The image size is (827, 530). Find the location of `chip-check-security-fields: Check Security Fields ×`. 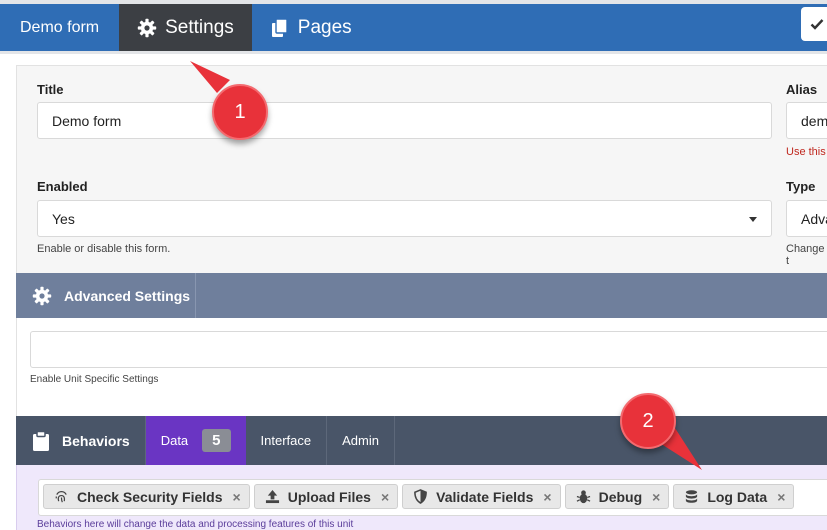

chip-check-security-fields: Check Security Fields × is located at coordinates (146, 496).